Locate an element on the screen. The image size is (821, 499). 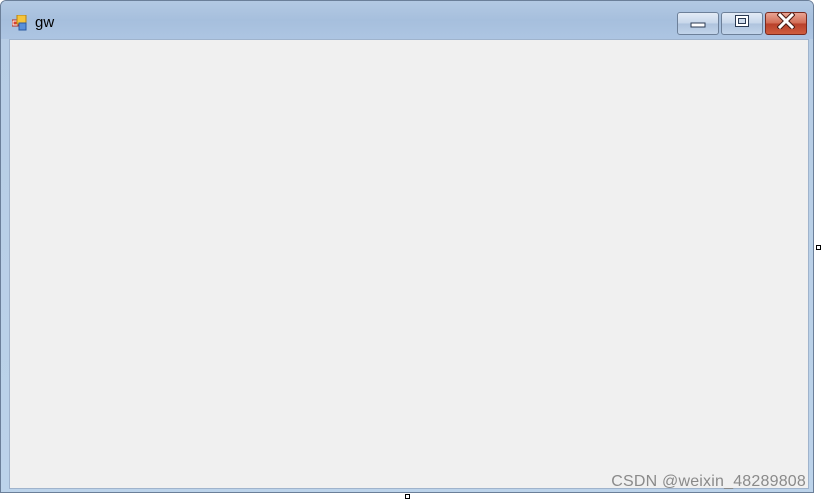
maximize-icon is located at coordinates (742, 23).